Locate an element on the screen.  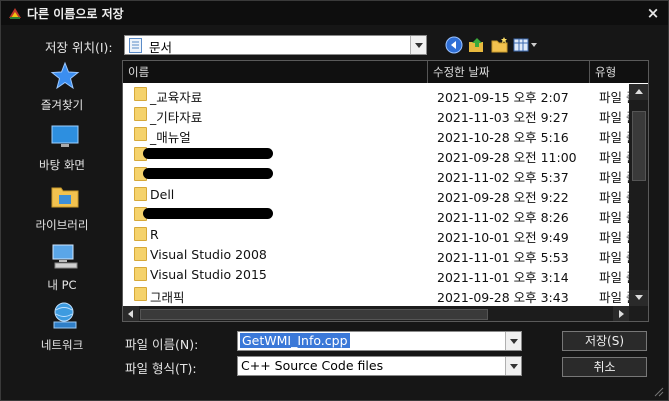
location-select: 문서 is located at coordinates (275, 45).